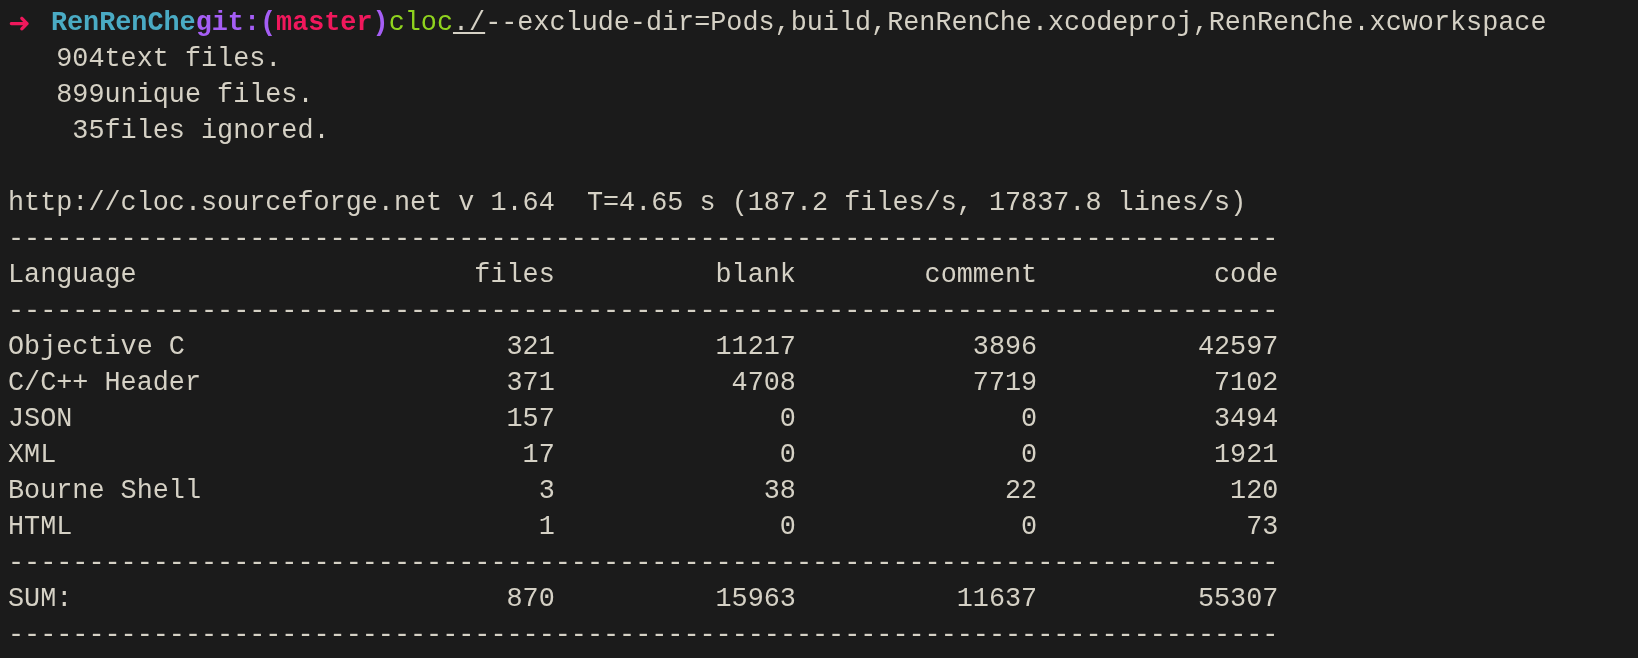  What do you see at coordinates (105, 383) in the screenshot?
I see `language-label: C/C++ Header` at bounding box center [105, 383].